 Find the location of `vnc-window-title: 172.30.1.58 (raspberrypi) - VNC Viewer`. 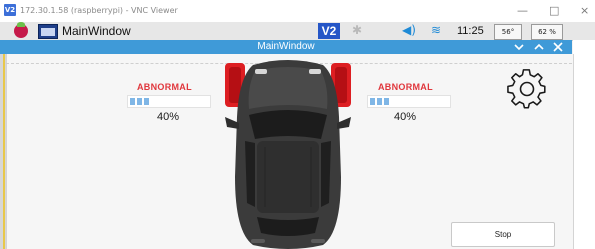

vnc-window-title: 172.30.1.58 (raspberrypi) - VNC Viewer is located at coordinates (99, 10).